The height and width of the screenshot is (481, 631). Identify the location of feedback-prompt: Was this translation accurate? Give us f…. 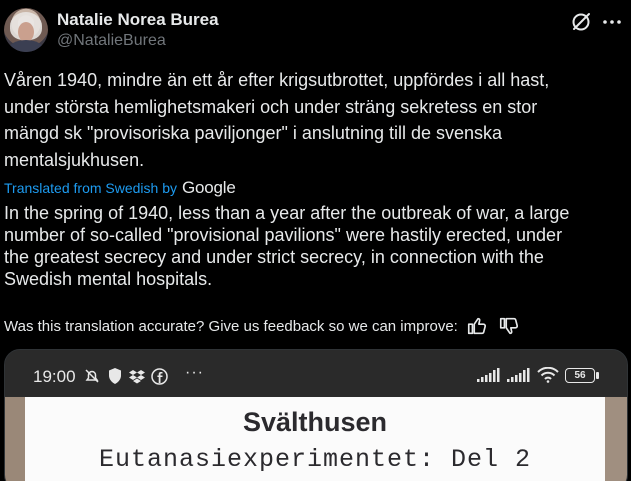
(231, 326).